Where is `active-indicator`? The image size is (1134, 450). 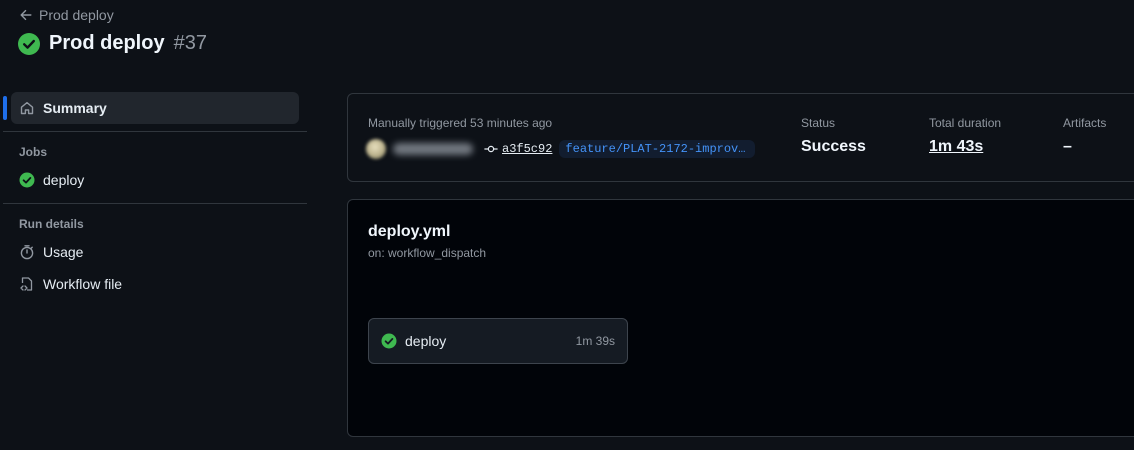 active-indicator is located at coordinates (5, 108).